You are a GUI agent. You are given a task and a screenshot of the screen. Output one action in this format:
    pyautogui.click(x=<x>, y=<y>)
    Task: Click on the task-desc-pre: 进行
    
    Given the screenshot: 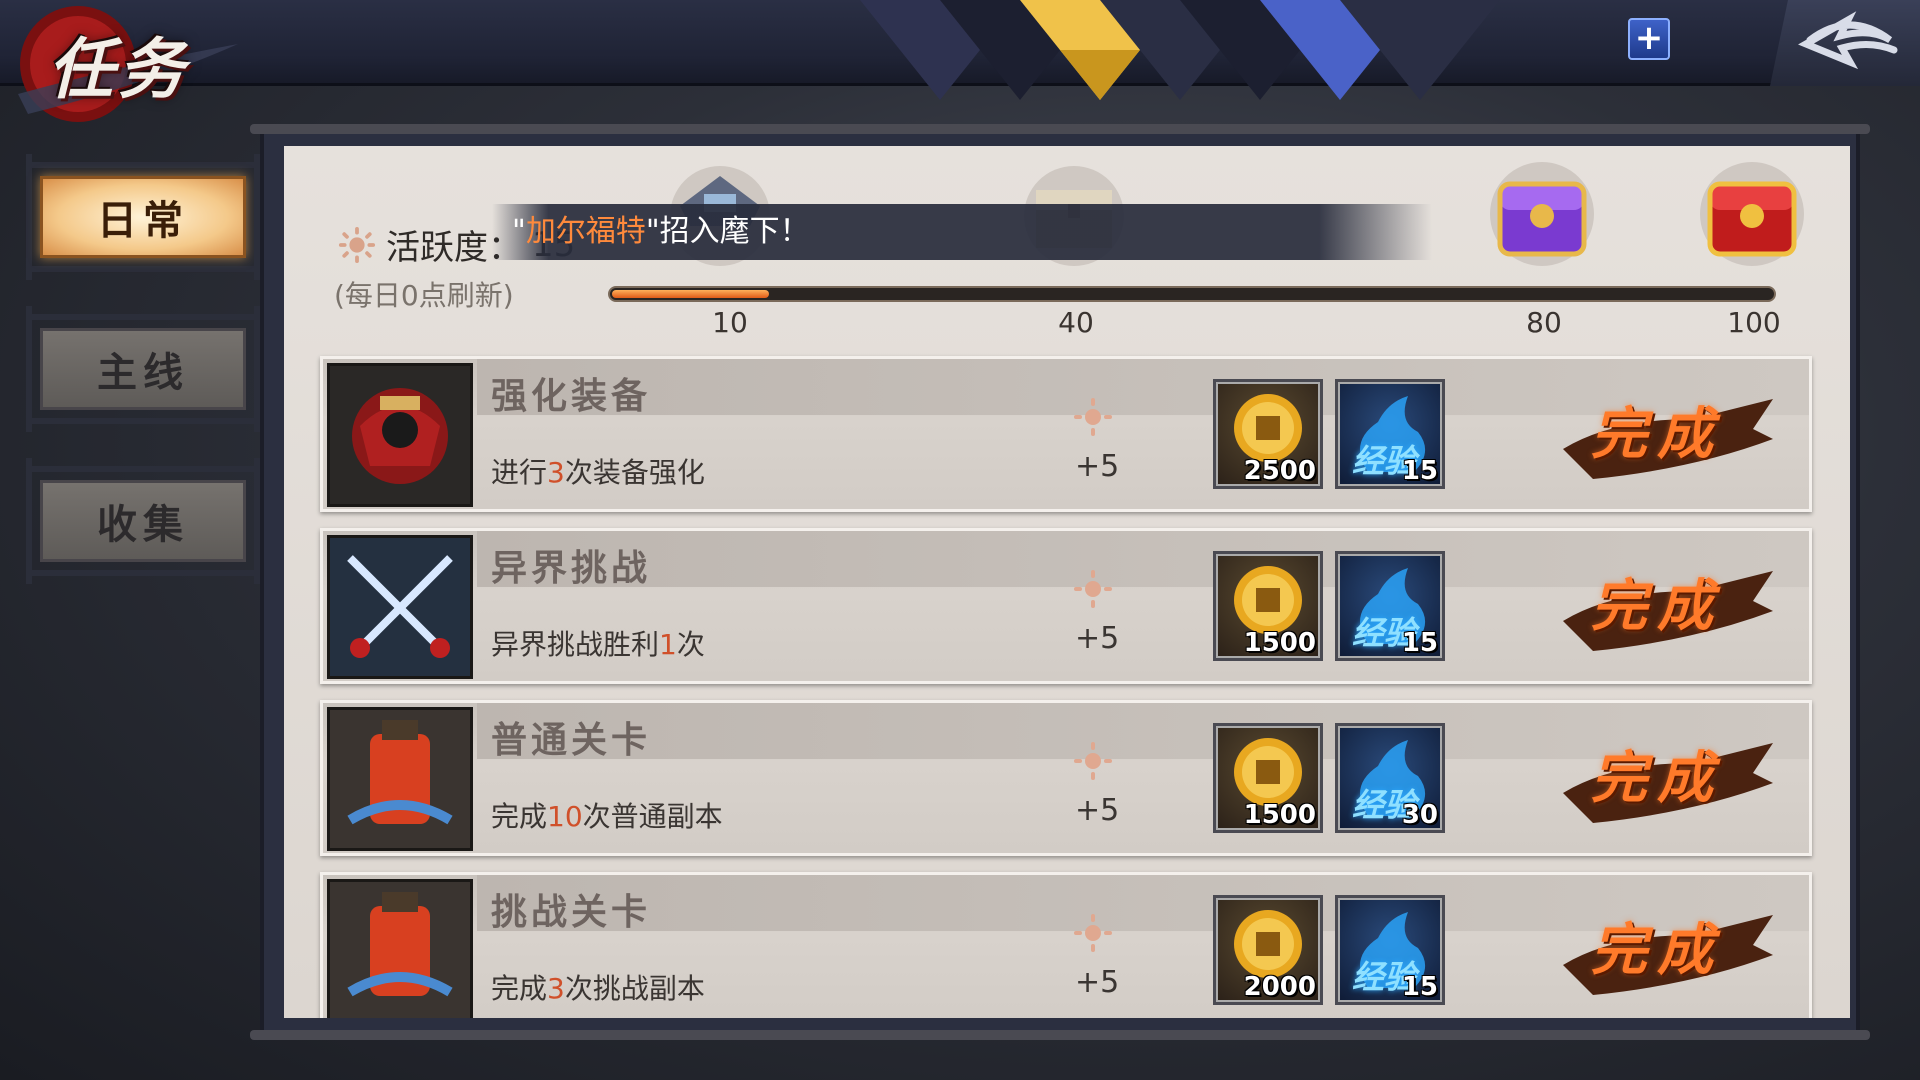 What is the action you would take?
    pyautogui.click(x=519, y=472)
    